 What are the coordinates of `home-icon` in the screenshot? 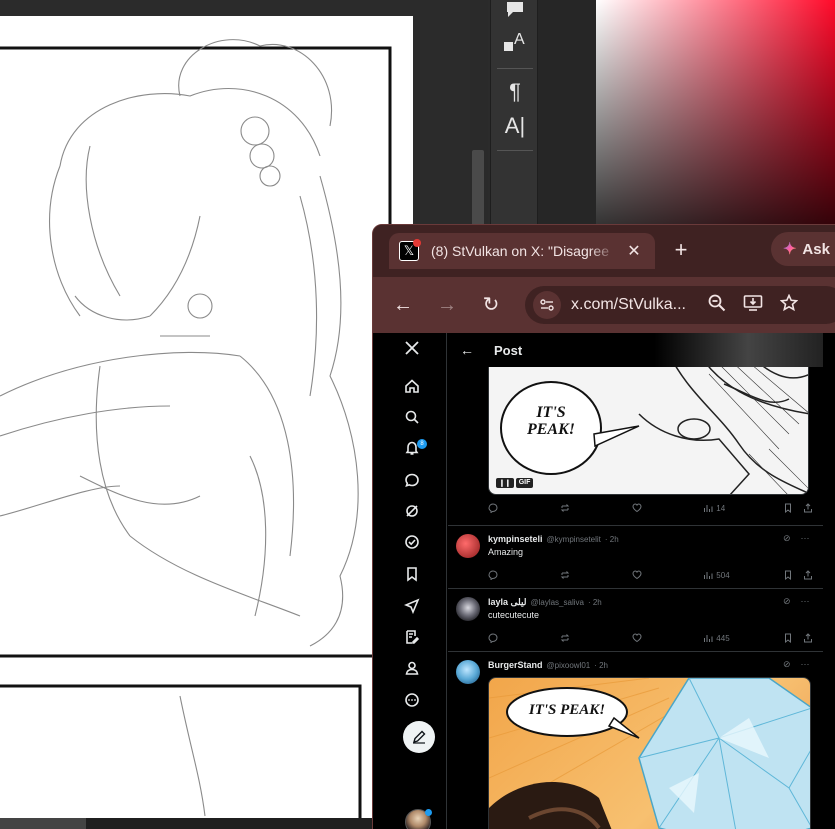 It's located at (412, 386).